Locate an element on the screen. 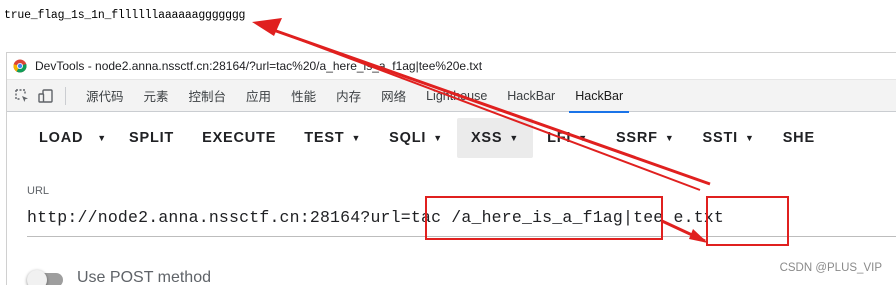 This screenshot has width=896, height=285. tab-performance: 性能 is located at coordinates (303, 96).